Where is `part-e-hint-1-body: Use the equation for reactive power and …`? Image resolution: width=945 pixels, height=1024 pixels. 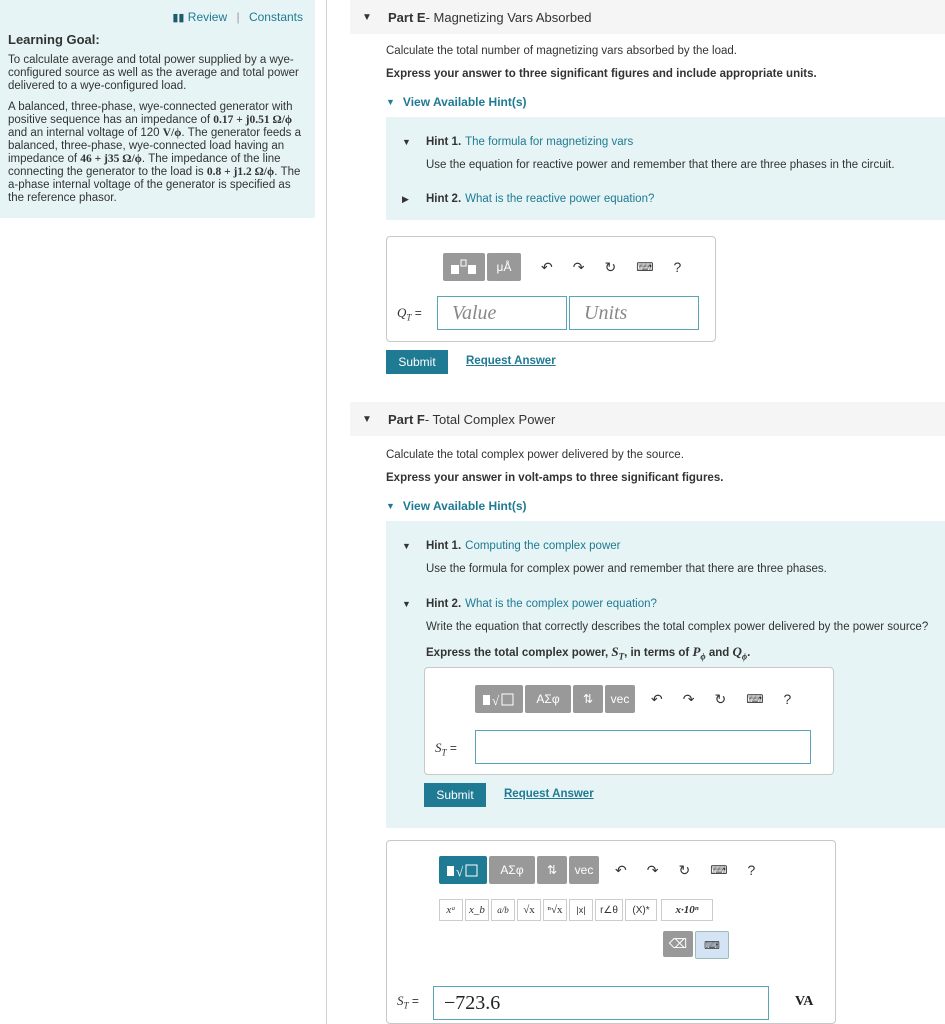 part-e-hint-1-body: Use the equation for reactive power and … is located at coordinates (660, 165).